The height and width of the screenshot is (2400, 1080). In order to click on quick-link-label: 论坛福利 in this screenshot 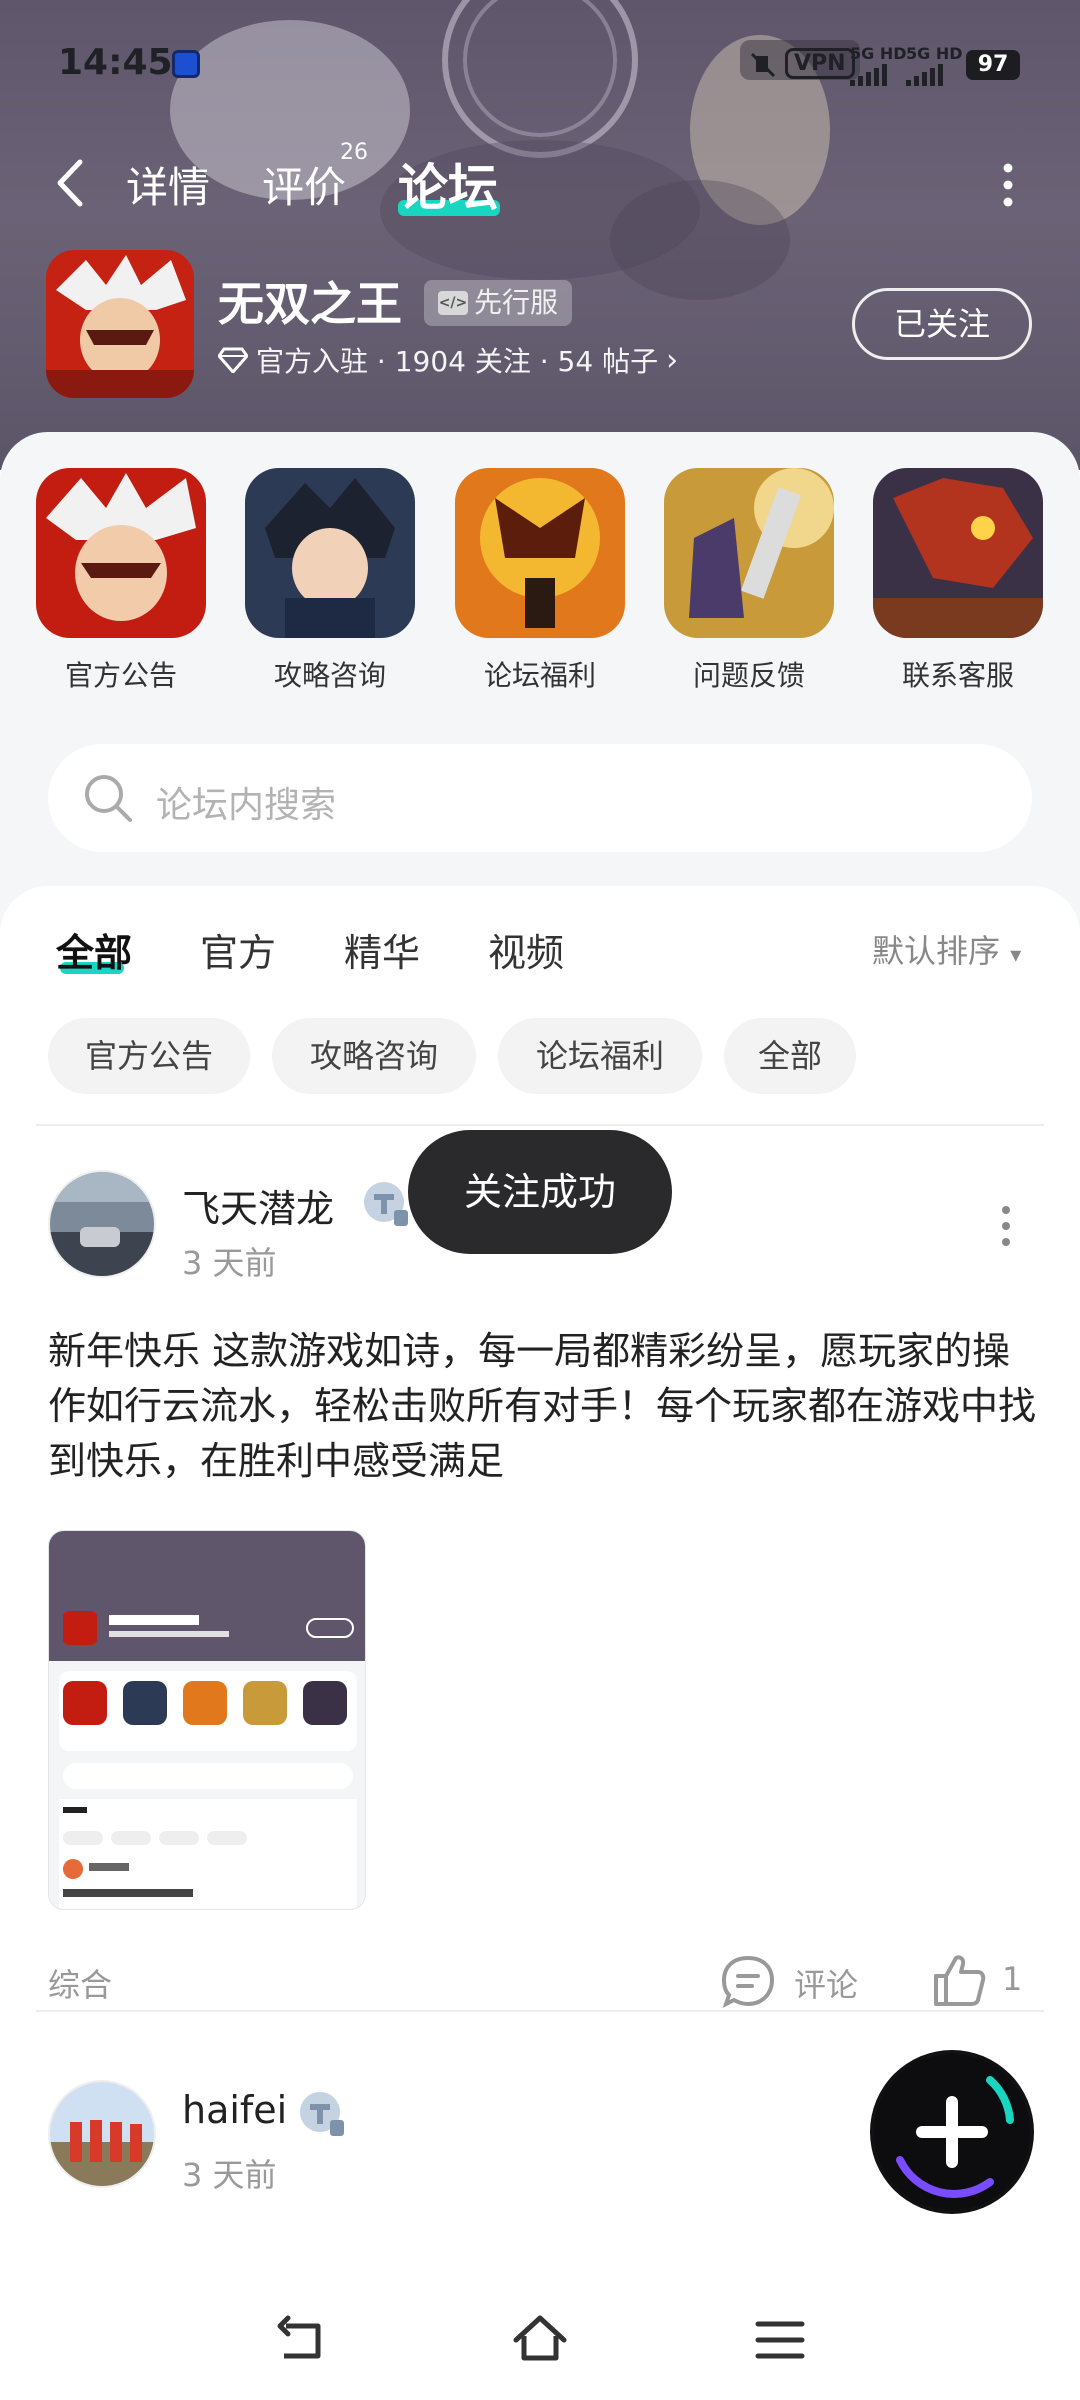, I will do `click(539, 675)`.